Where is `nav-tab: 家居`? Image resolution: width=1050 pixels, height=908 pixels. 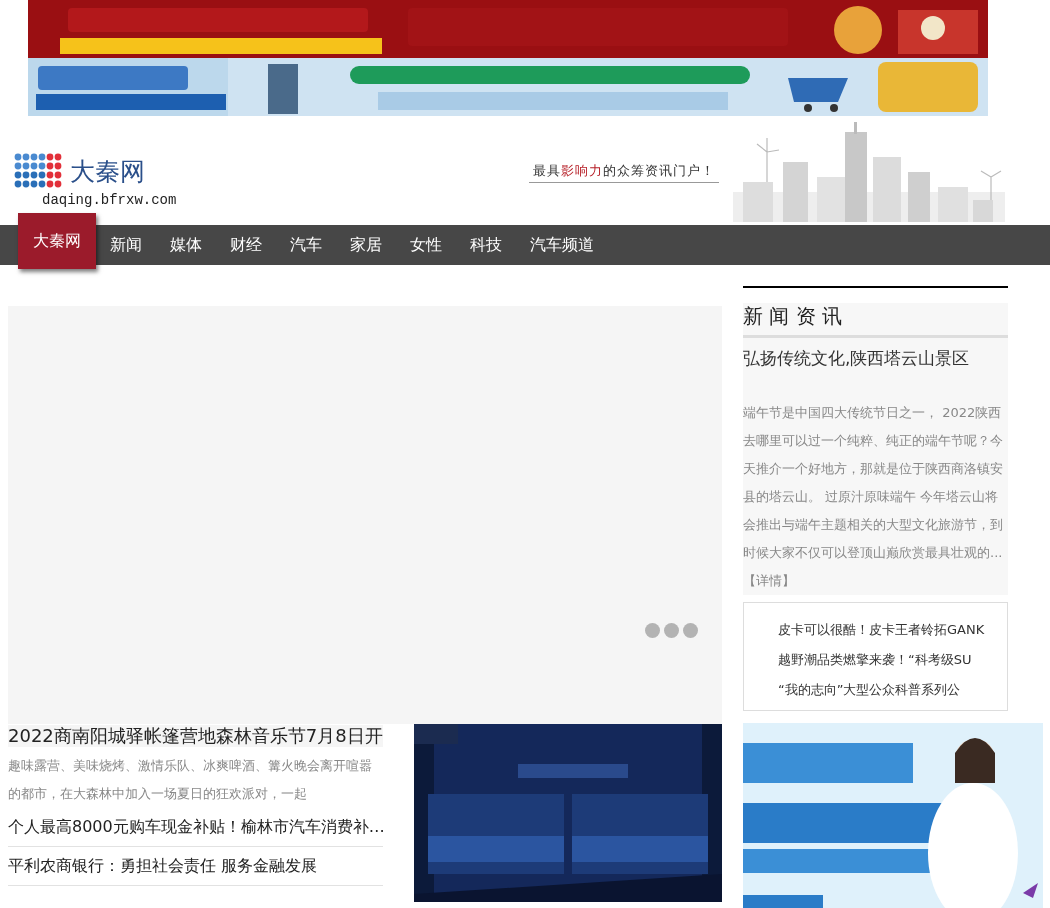
nav-tab: 家居 is located at coordinates (366, 245).